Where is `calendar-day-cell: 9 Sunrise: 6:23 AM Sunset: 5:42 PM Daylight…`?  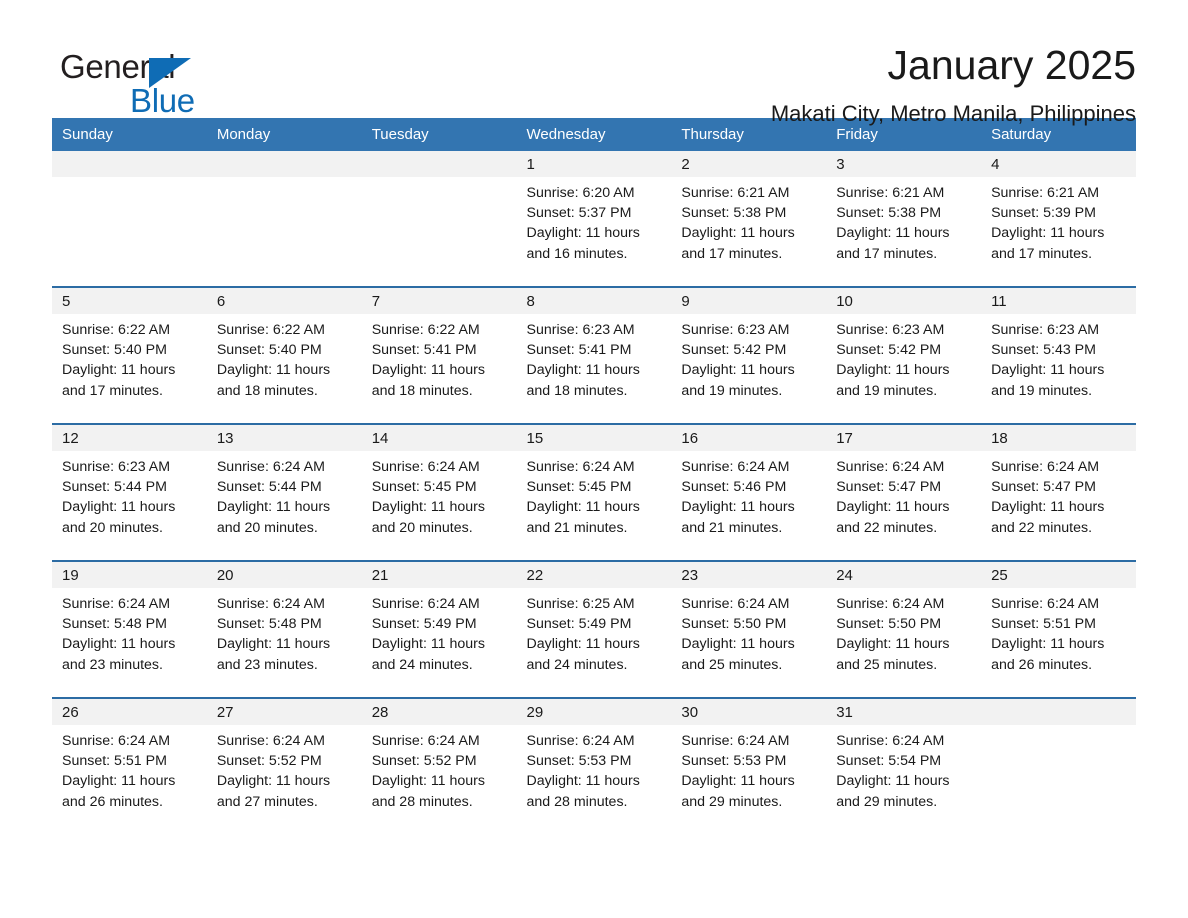 calendar-day-cell: 9 Sunrise: 6:23 AM Sunset: 5:42 PM Daylight… is located at coordinates (749, 349).